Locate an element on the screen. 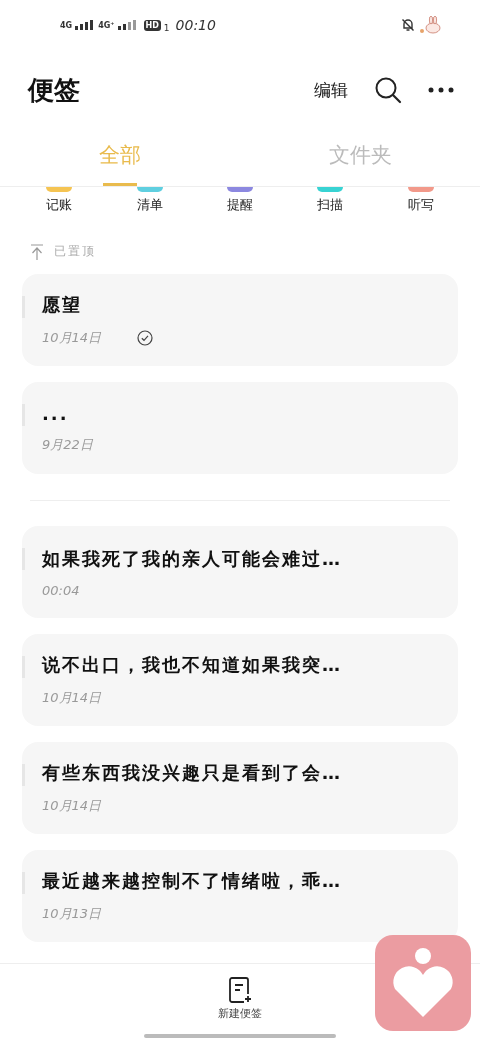  note-card: 如果我死了我的亲人可能会难过… 00:04 is located at coordinates (240, 572).